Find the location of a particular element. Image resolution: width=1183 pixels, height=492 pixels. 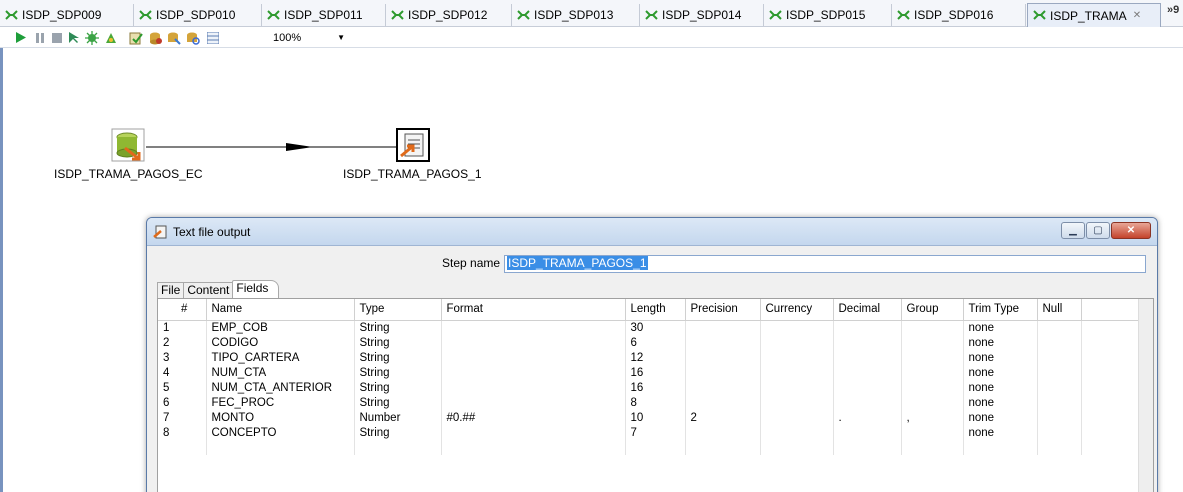

tab-content: Content is located at coordinates (208, 290).